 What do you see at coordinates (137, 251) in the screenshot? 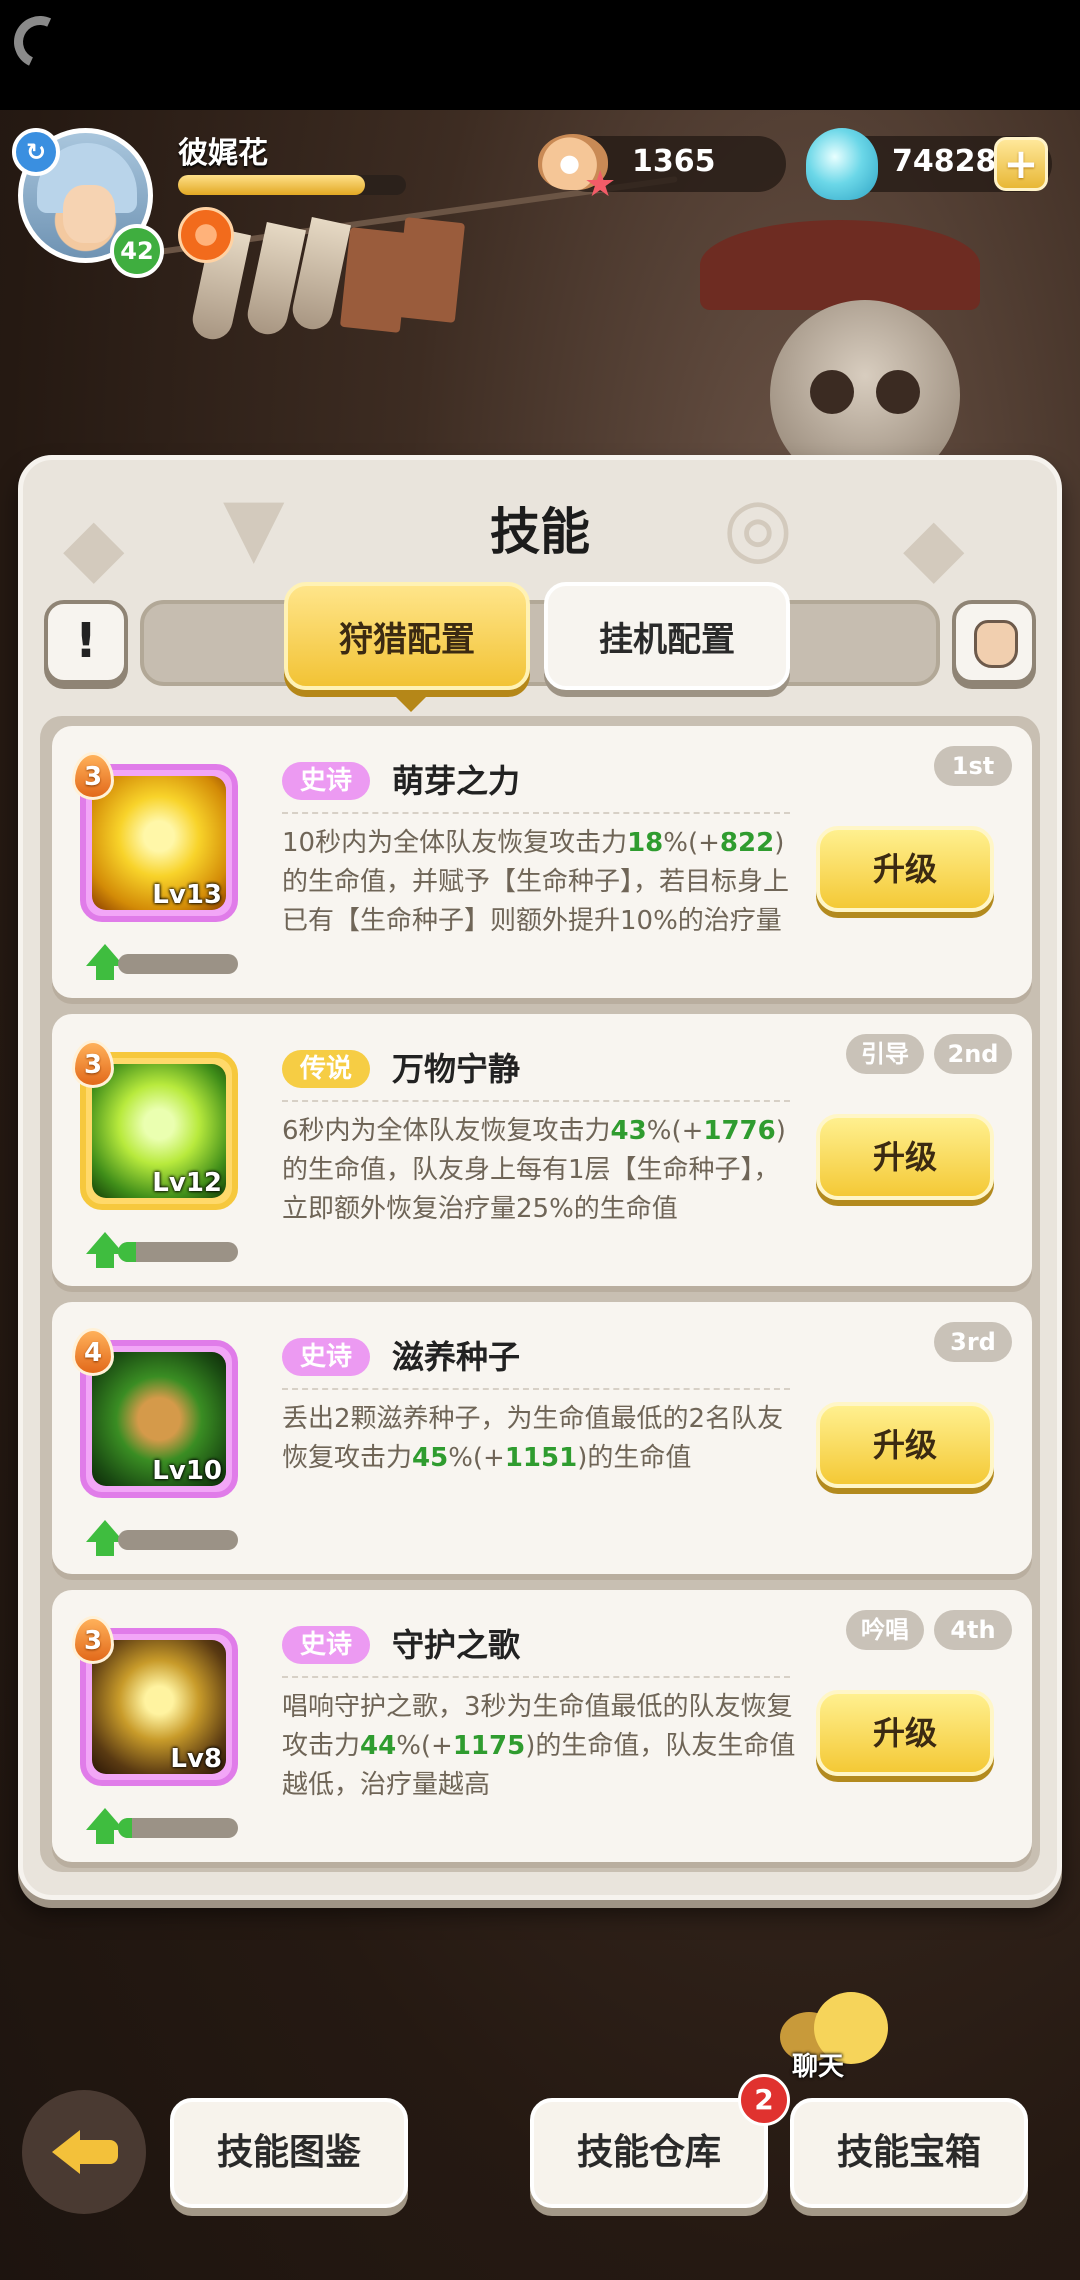
I see `player-level-badge: 42` at bounding box center [137, 251].